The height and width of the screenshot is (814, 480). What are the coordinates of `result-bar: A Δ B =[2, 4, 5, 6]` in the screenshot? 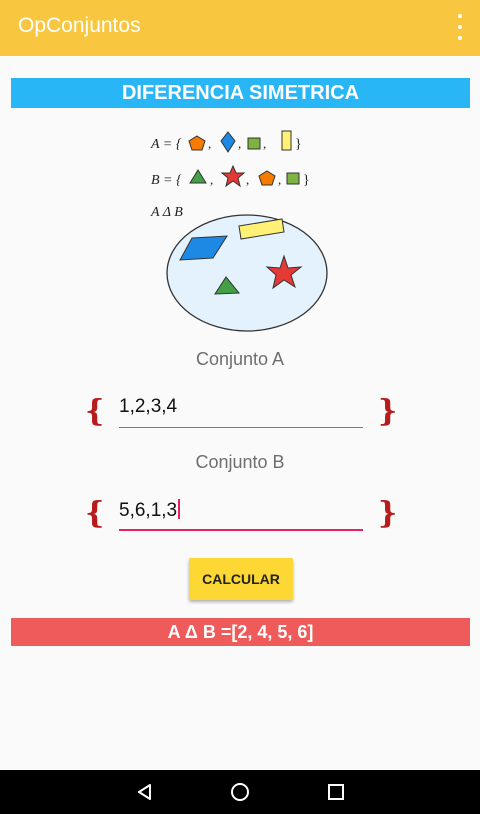 It's located at (240, 632).